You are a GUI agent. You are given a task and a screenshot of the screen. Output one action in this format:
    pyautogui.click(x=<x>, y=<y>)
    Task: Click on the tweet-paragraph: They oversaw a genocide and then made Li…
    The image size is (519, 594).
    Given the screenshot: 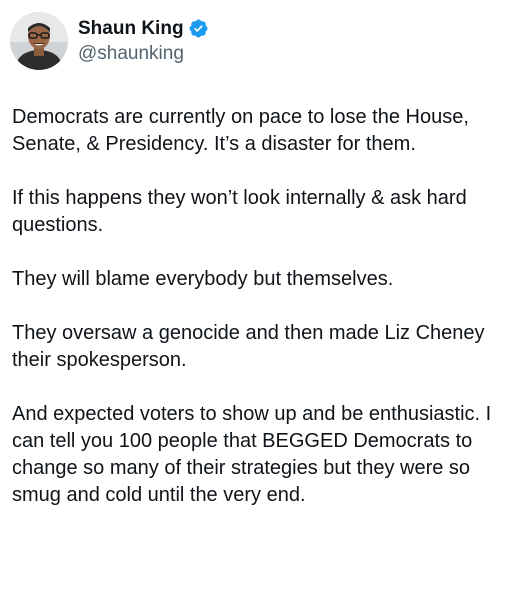 What is the action you would take?
    pyautogui.click(x=248, y=346)
    